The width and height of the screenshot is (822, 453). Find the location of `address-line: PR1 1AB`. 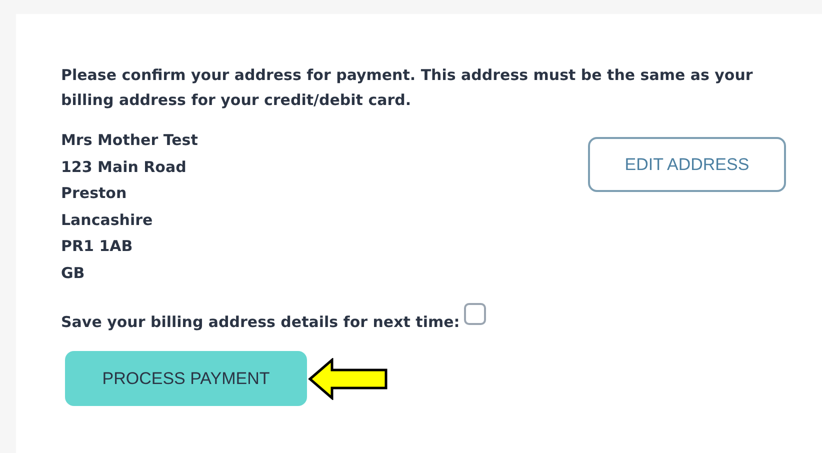

address-line: PR1 1AB is located at coordinates (97, 246).